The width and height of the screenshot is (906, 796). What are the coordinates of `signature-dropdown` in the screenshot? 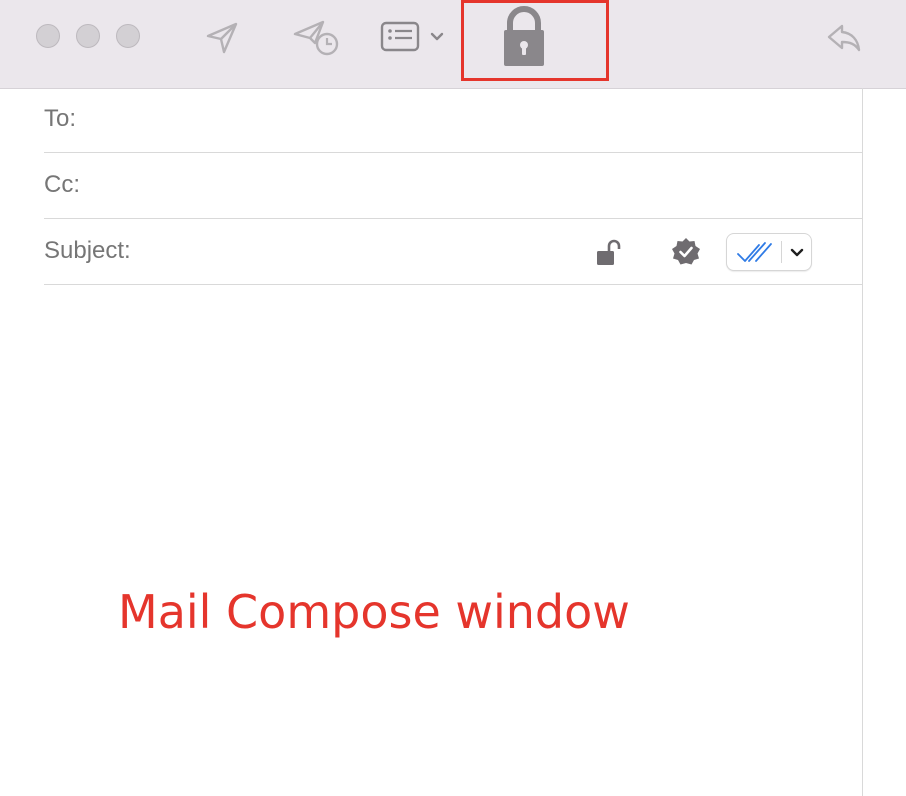 It's located at (769, 252).